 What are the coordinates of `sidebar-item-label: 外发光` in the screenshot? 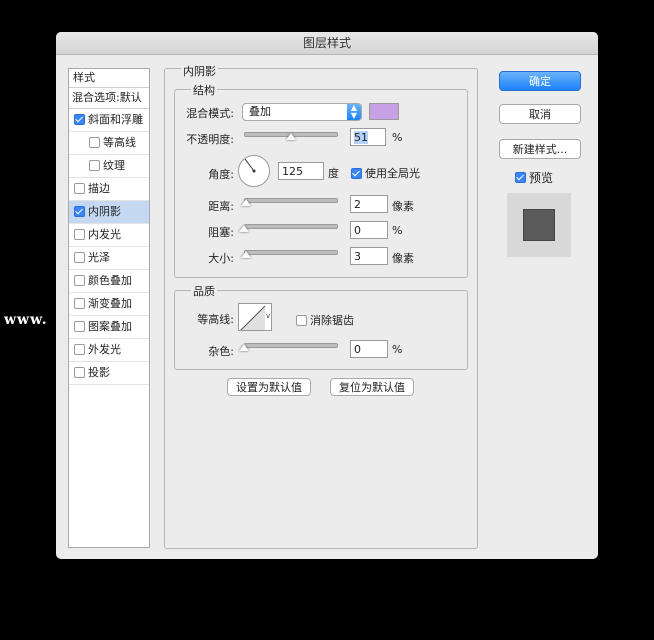 It's located at (104, 349).